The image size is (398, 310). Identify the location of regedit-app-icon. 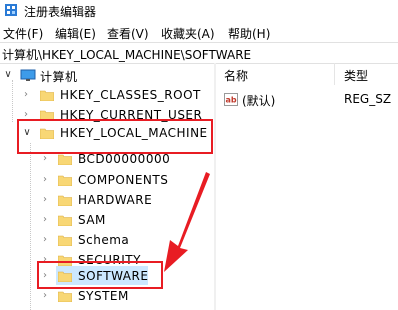
(11, 10).